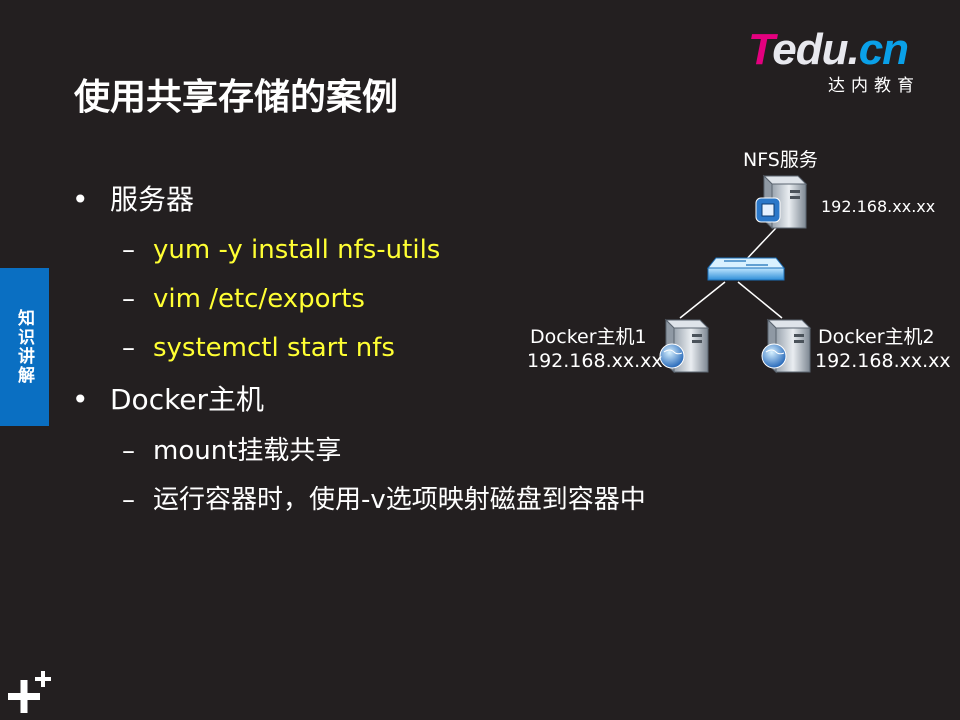 The height and width of the screenshot is (720, 960). What do you see at coordinates (152, 199) in the screenshot?
I see `bullet-server-text: 服务器` at bounding box center [152, 199].